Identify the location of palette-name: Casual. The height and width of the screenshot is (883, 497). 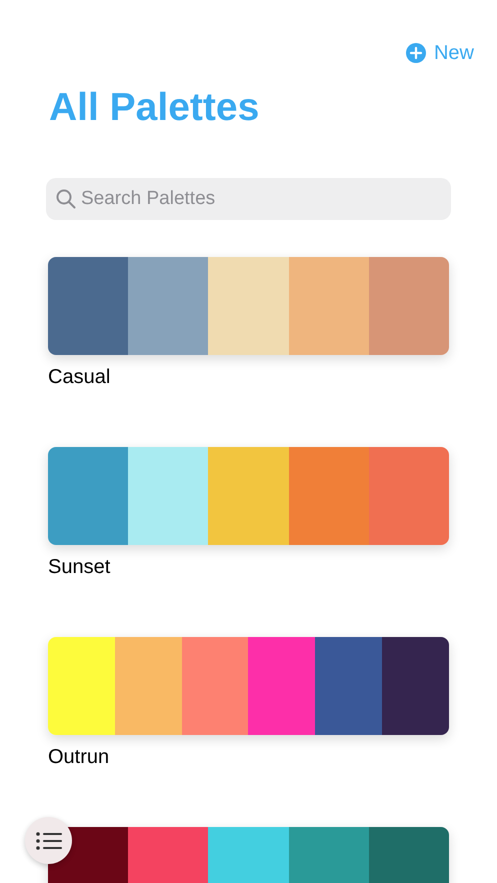
(80, 377).